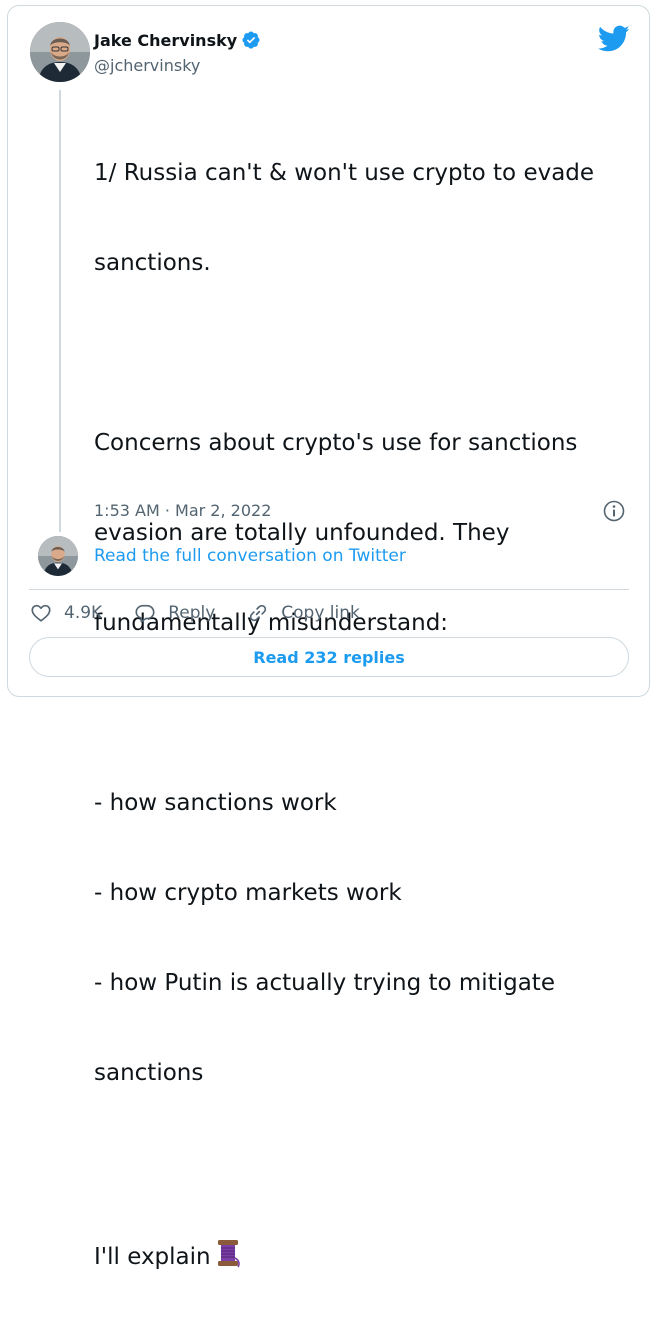 This screenshot has height=1332, width=657. Describe the element at coordinates (60, 311) in the screenshot. I see `thread-connector-line` at that location.